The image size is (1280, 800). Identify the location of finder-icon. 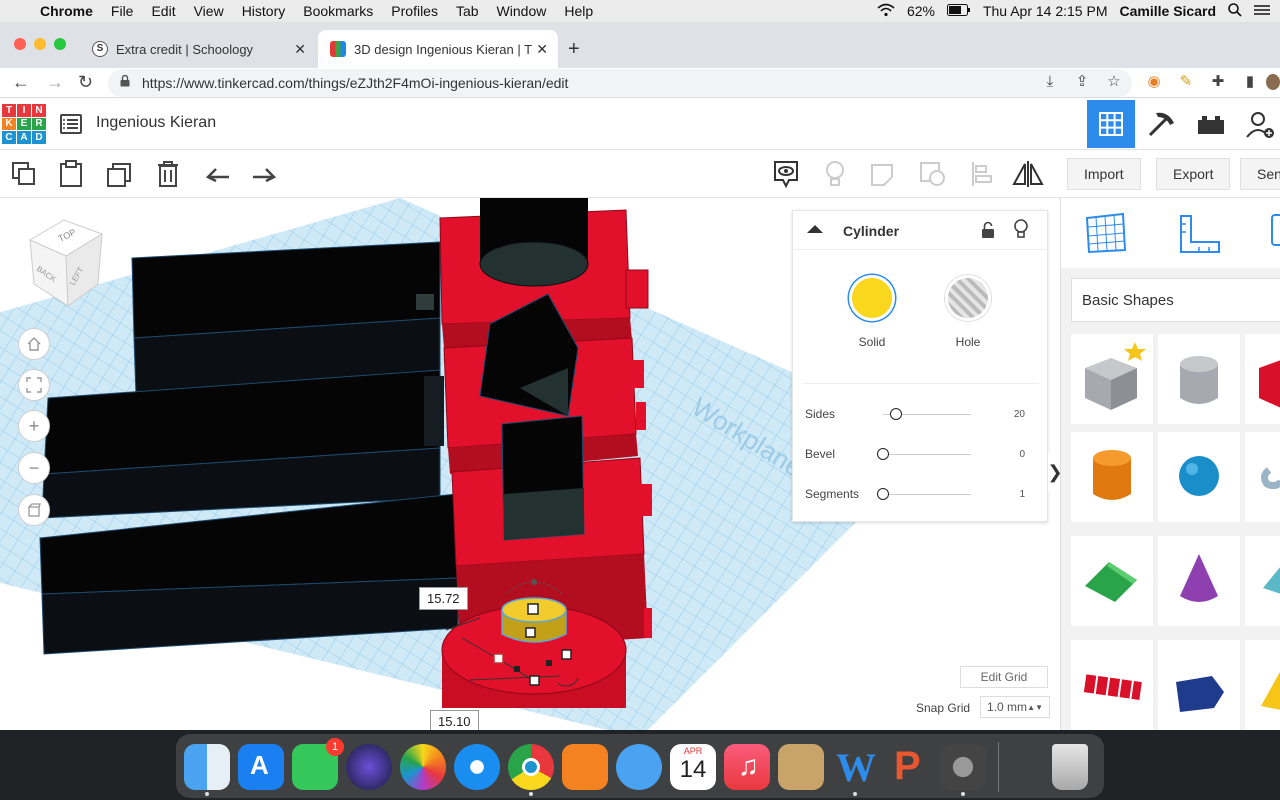
(207, 767).